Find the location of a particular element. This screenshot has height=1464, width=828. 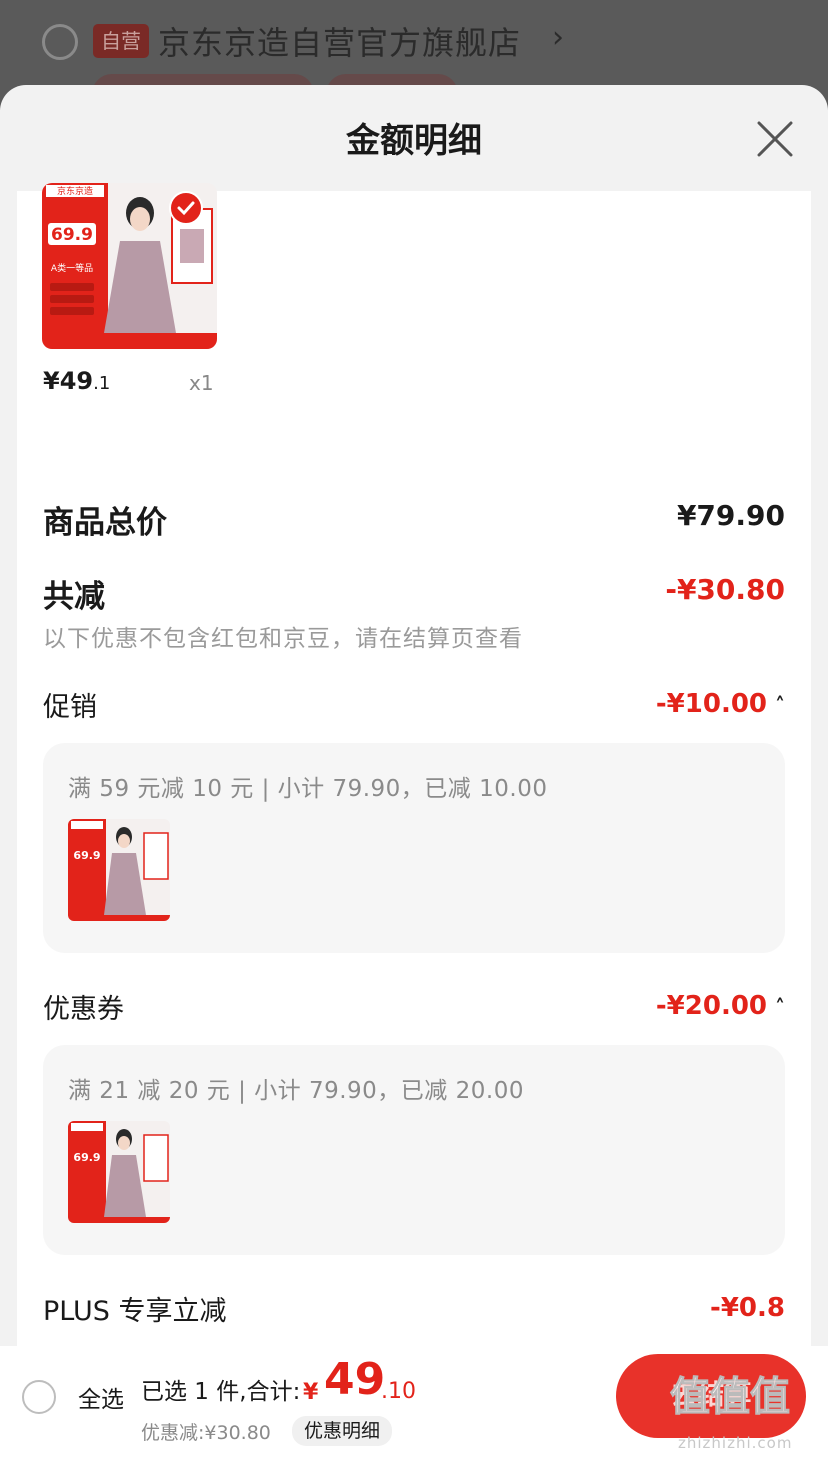

select-all-radio is located at coordinates (39, 1397).